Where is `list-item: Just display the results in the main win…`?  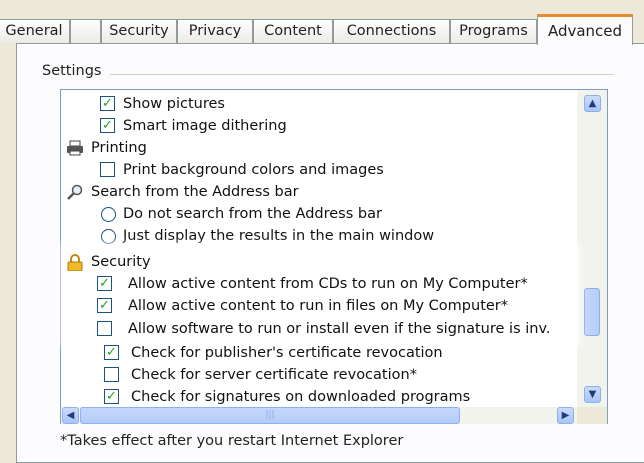 list-item: Just display the results in the main win… is located at coordinates (267, 236).